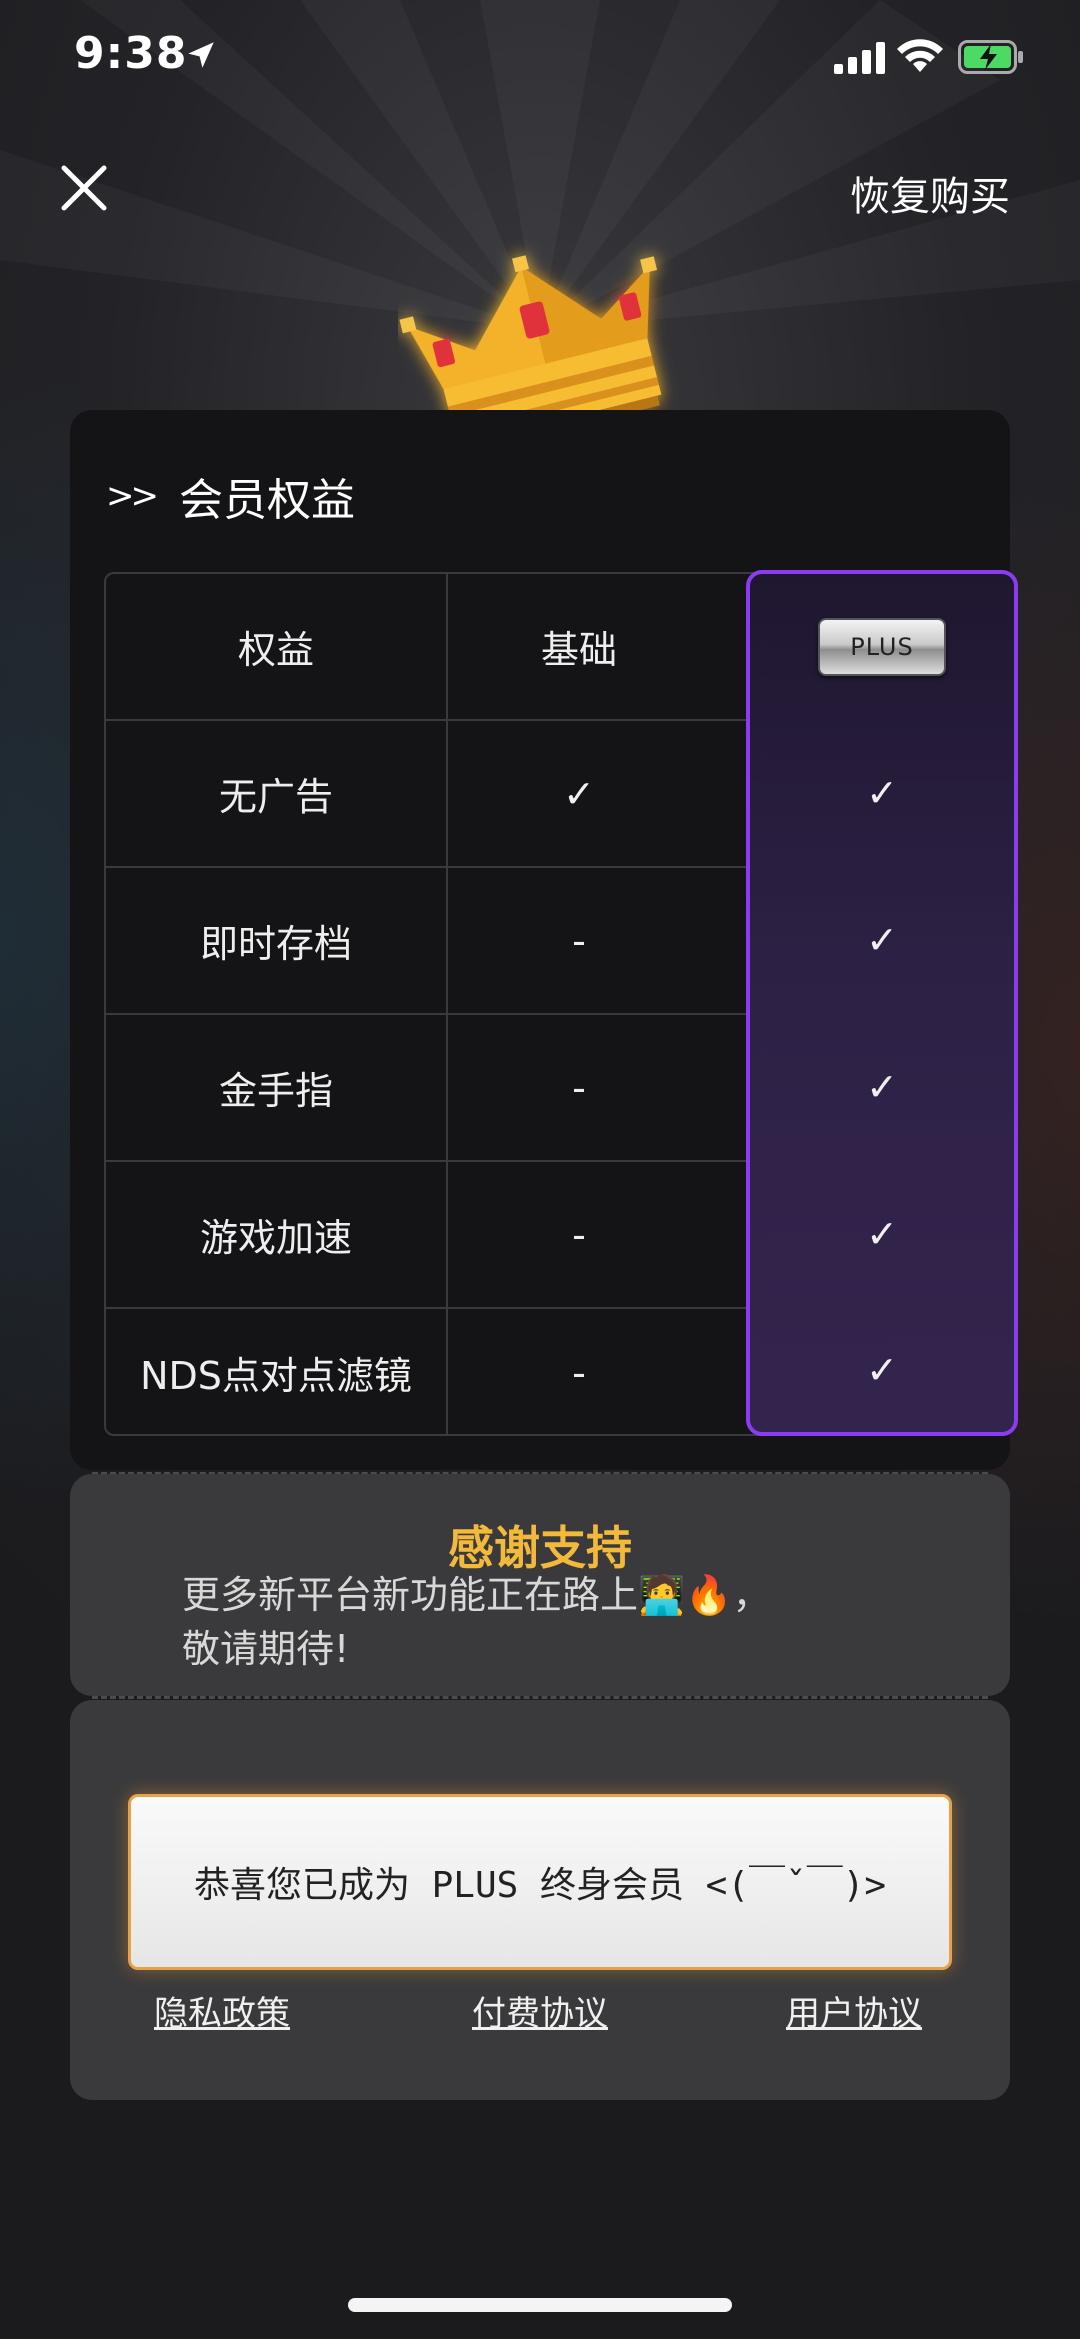 The image size is (1080, 2339). Describe the element at coordinates (990, 57) in the screenshot. I see `battery-charging-icon` at that location.